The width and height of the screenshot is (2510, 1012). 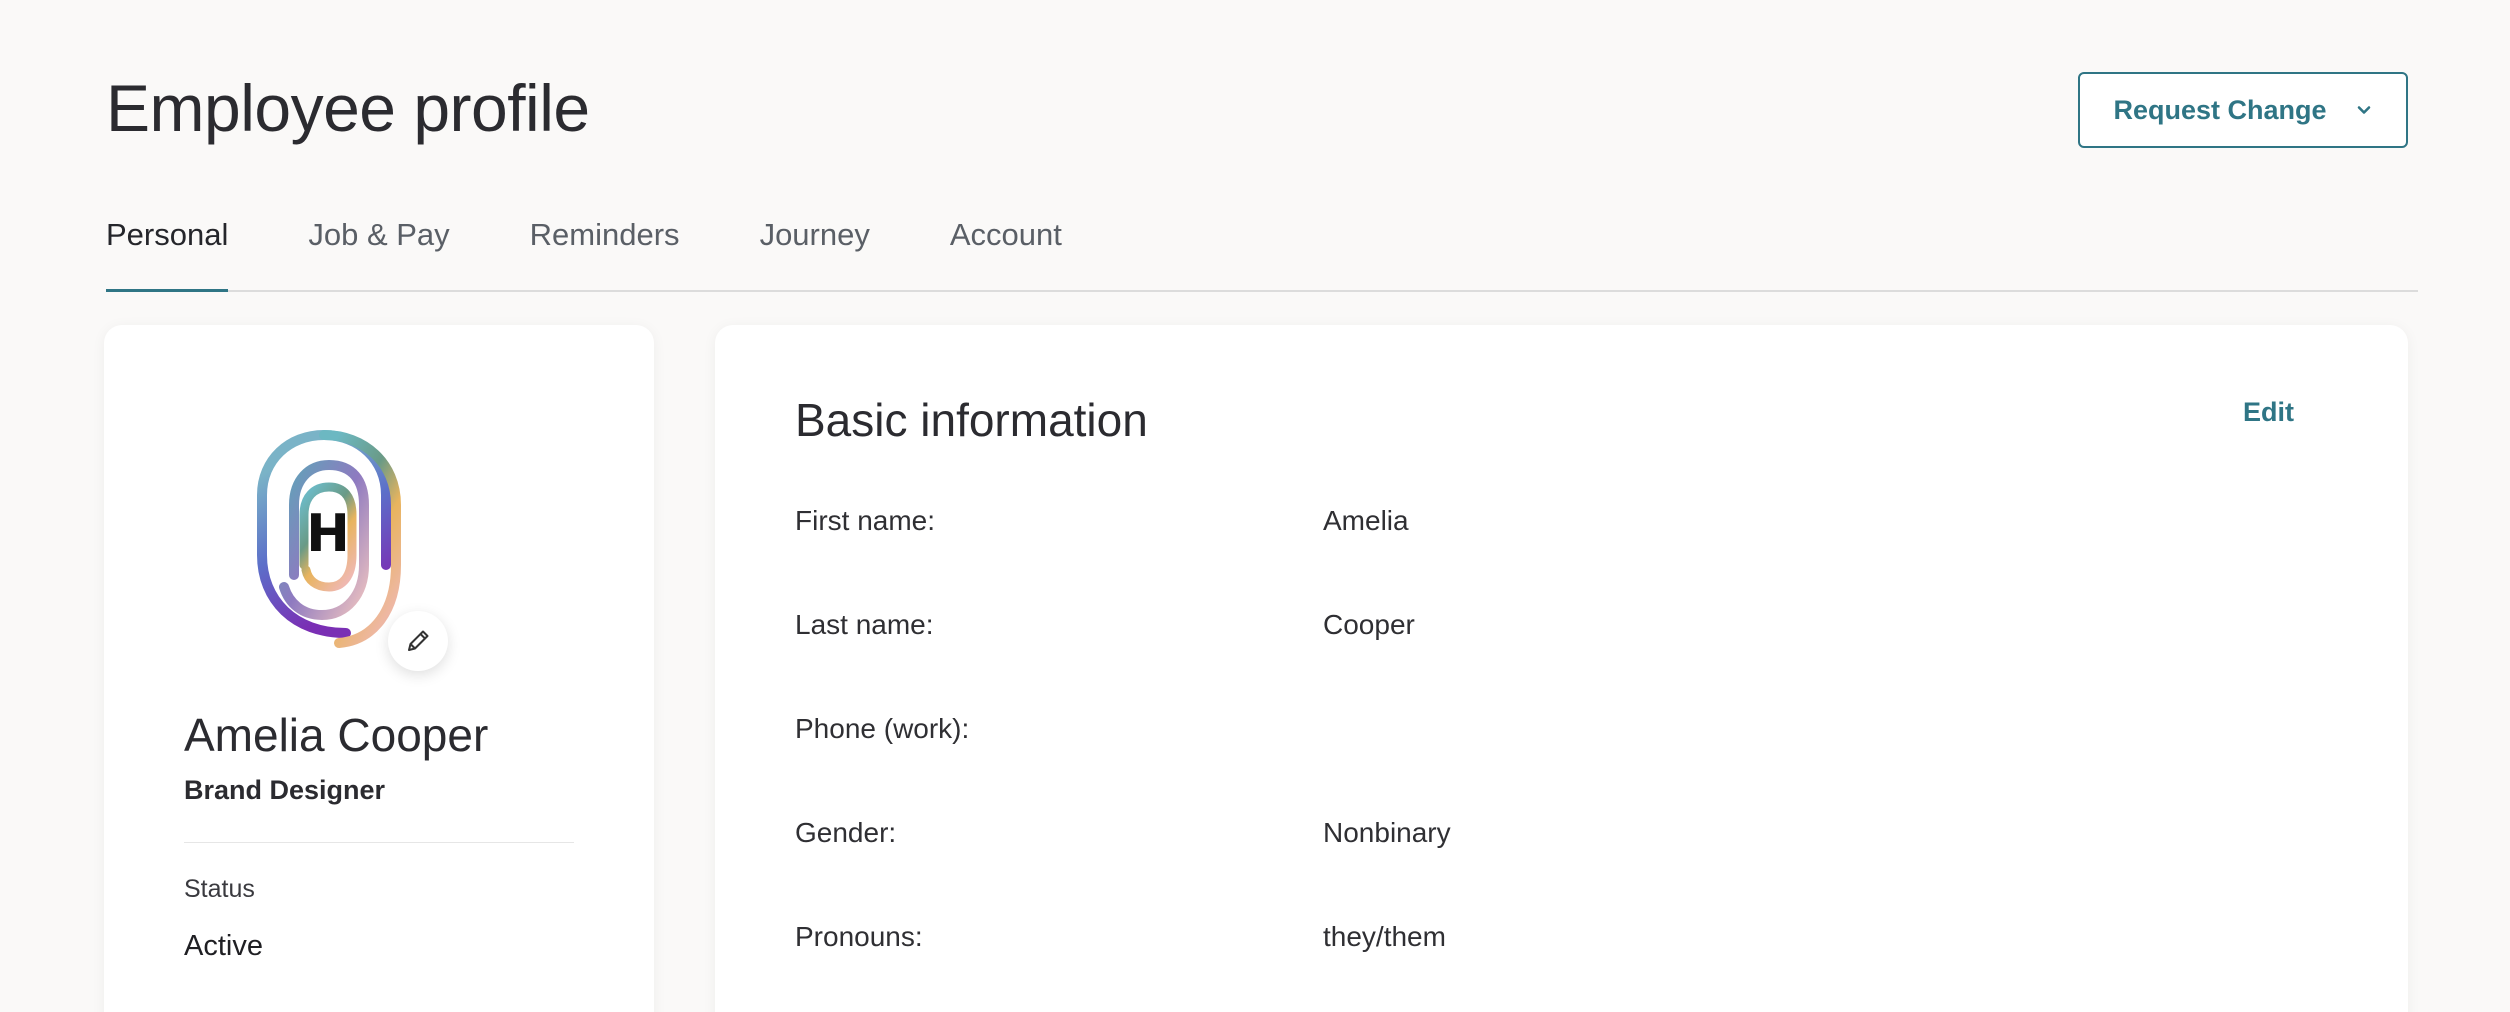 I want to click on status-value: Active, so click(x=223, y=946).